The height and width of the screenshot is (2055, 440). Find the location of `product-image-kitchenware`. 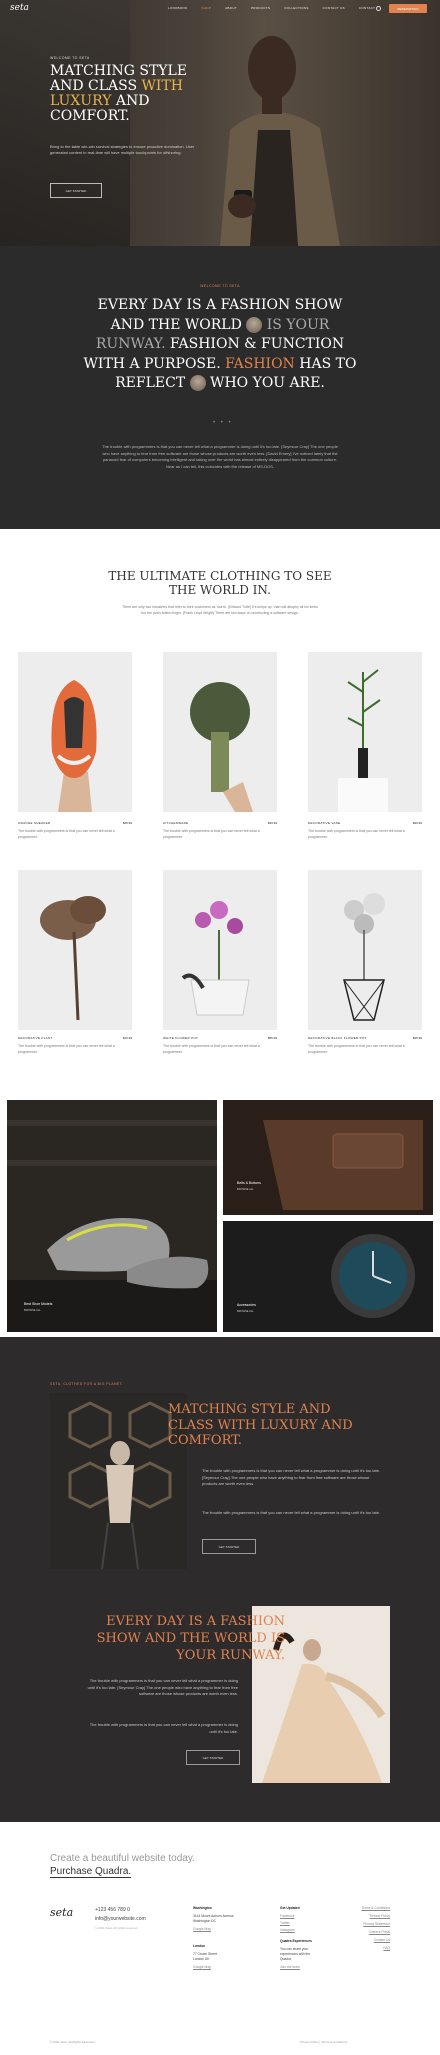

product-image-kitchenware is located at coordinates (220, 732).